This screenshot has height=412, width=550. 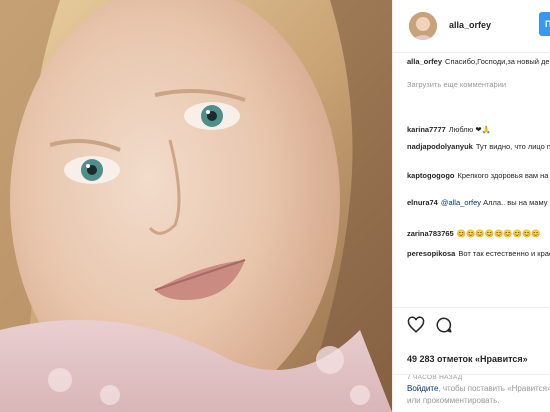 I want to click on follow-button: Подписаться, so click(x=544, y=24).